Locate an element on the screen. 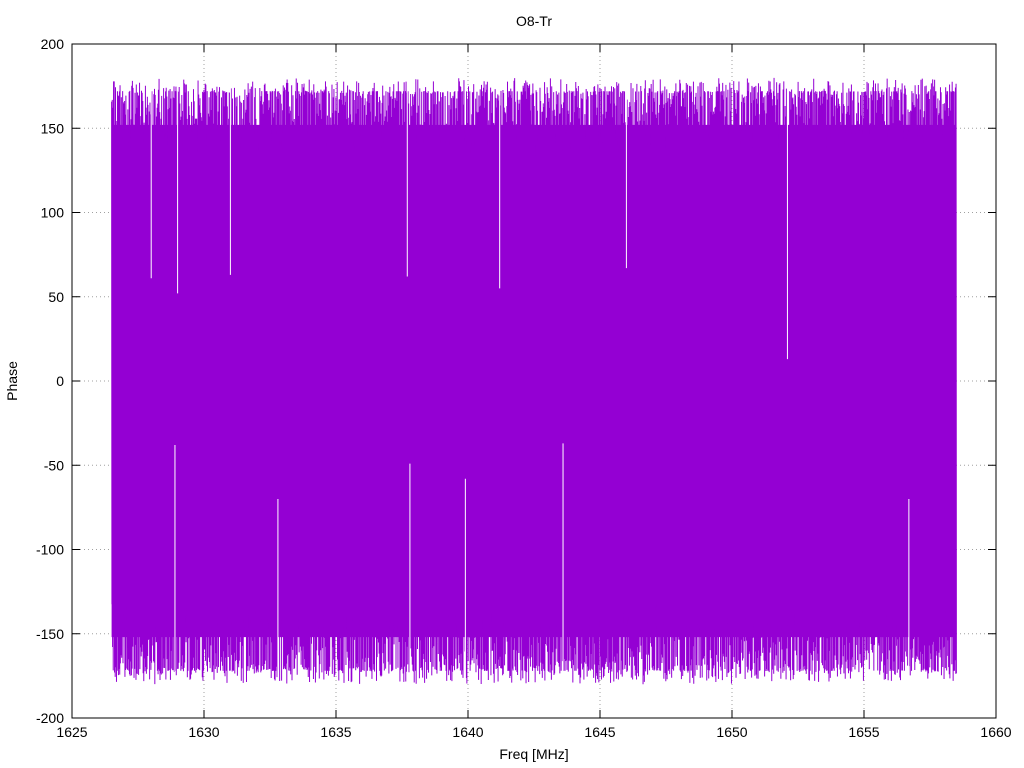 The image size is (1024, 768). y-tick-label: 0 is located at coordinates (60, 381).